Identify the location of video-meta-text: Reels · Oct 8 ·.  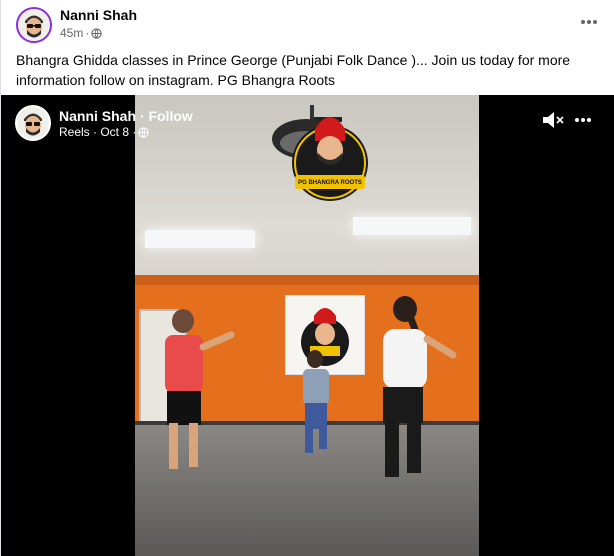
(98, 132).